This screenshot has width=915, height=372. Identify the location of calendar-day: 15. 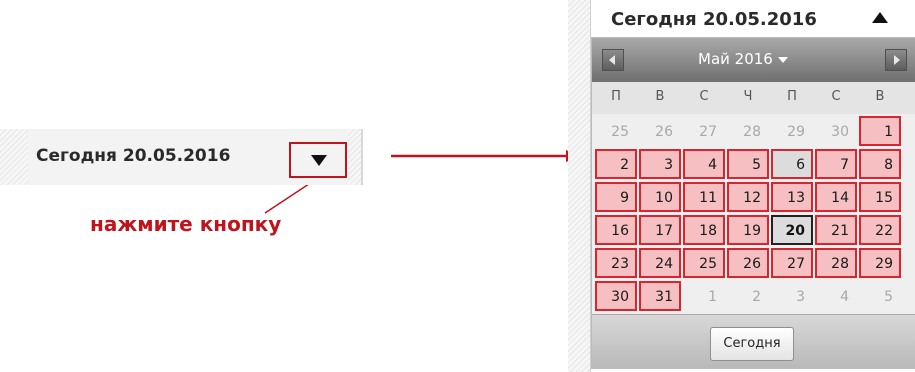
(880, 197).